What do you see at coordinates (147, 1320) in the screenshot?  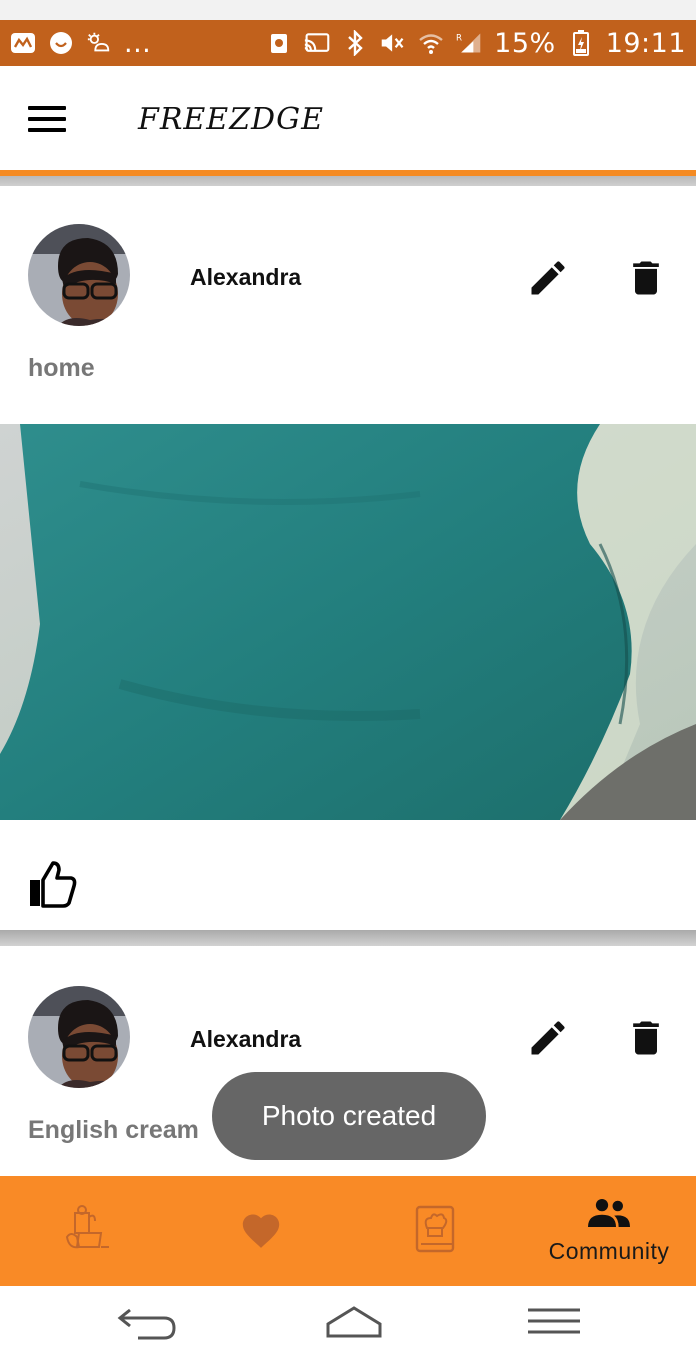 I see `back-icon` at bounding box center [147, 1320].